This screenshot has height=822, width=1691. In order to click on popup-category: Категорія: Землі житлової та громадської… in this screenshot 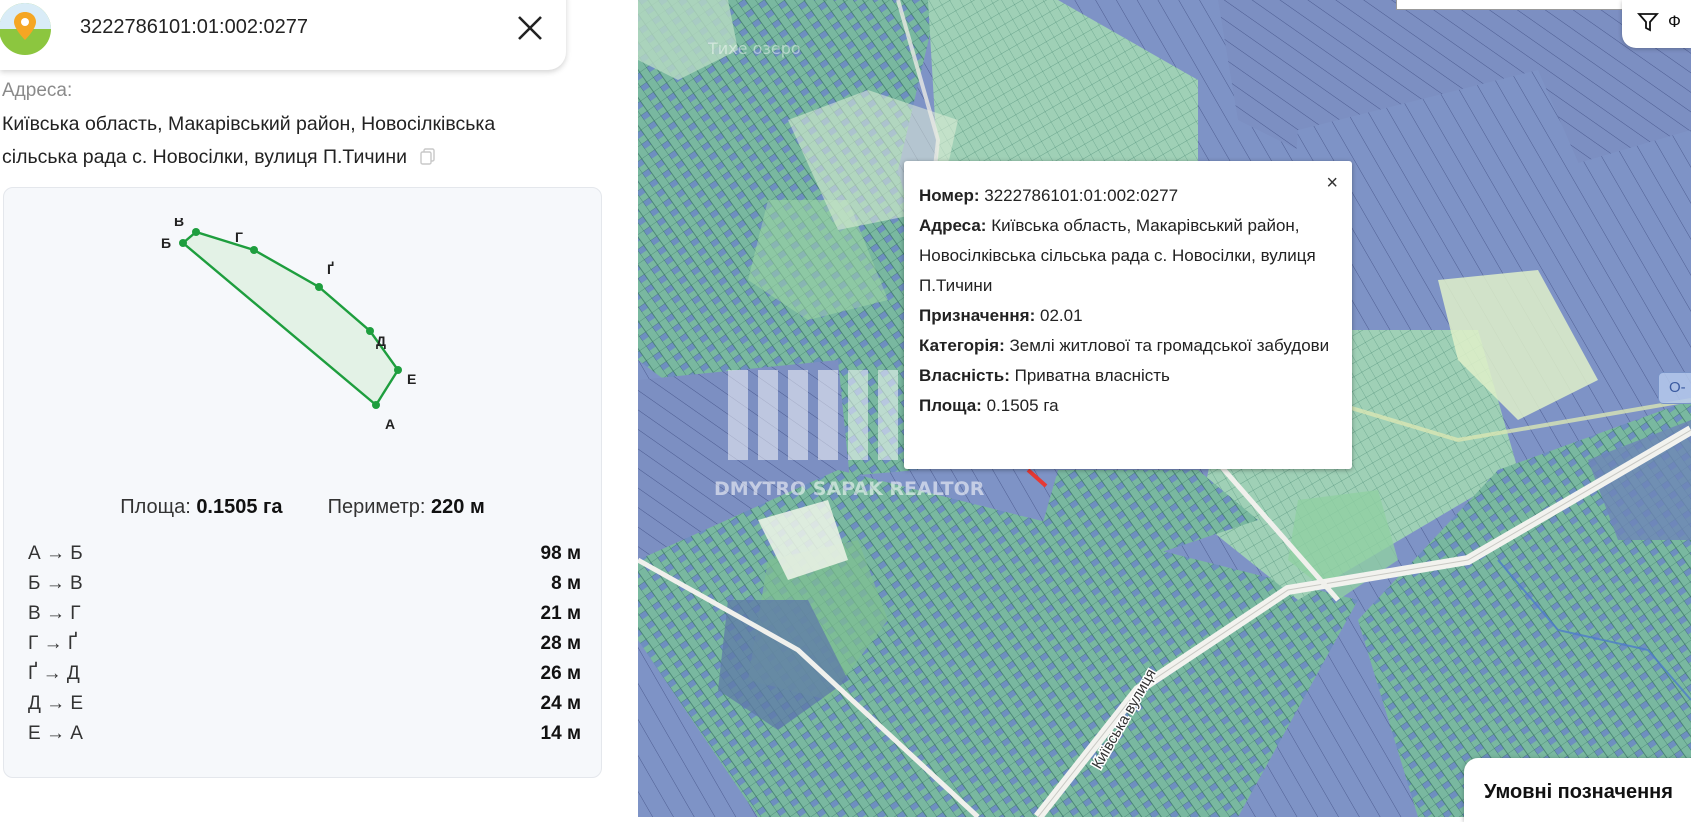, I will do `click(1126, 346)`.